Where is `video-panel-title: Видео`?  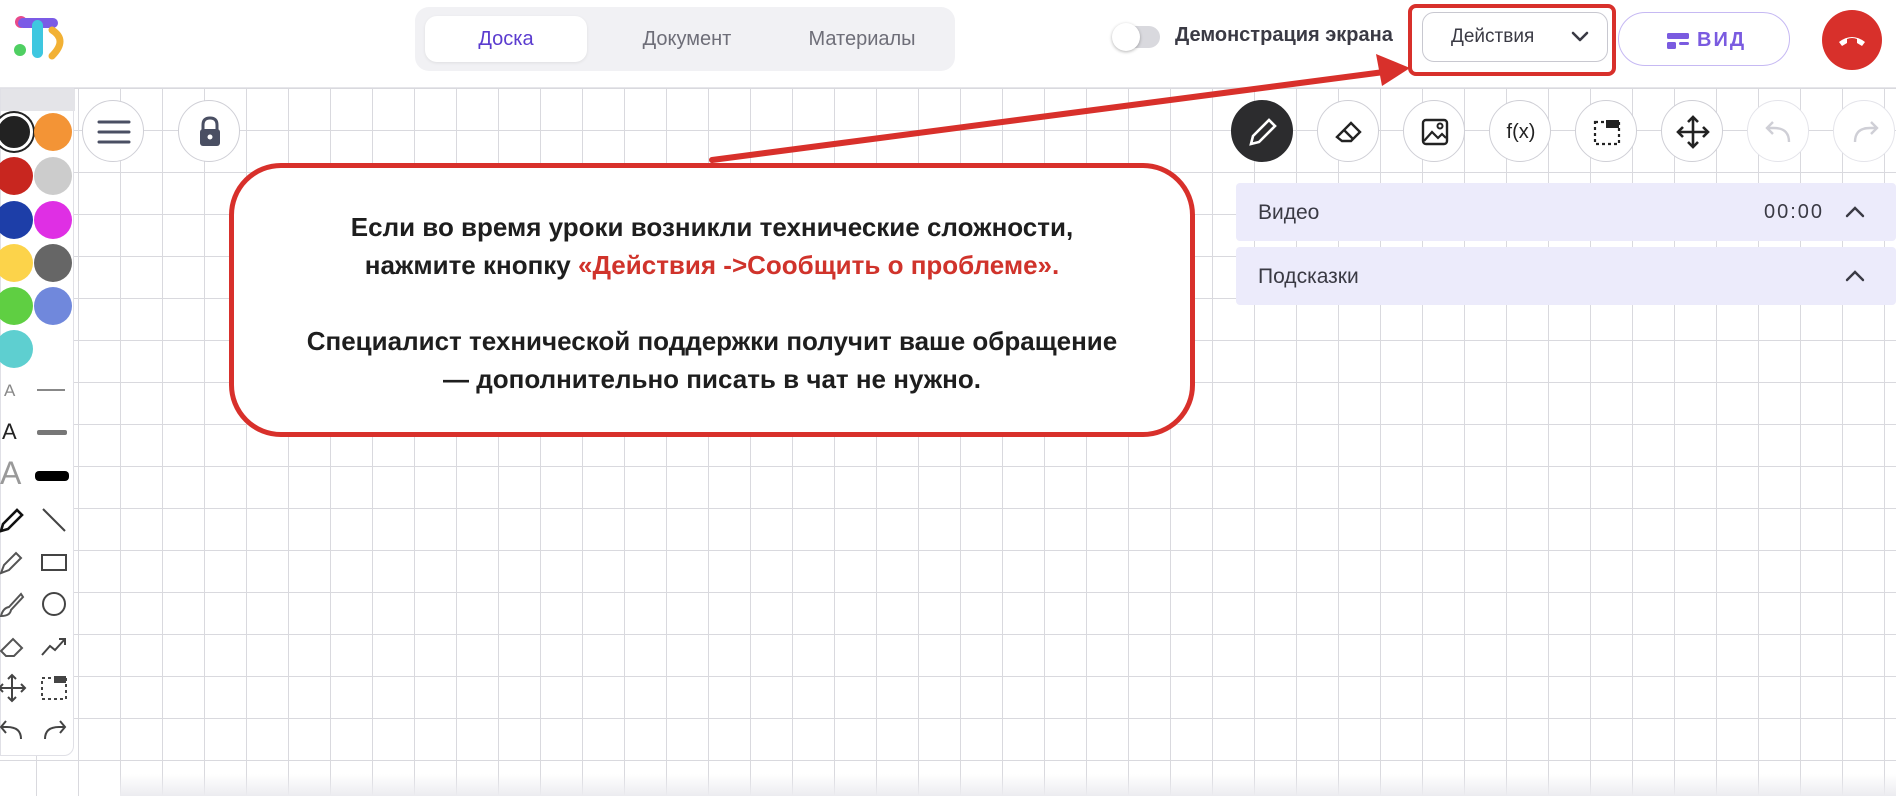
video-panel-title: Видео is located at coordinates (1289, 212).